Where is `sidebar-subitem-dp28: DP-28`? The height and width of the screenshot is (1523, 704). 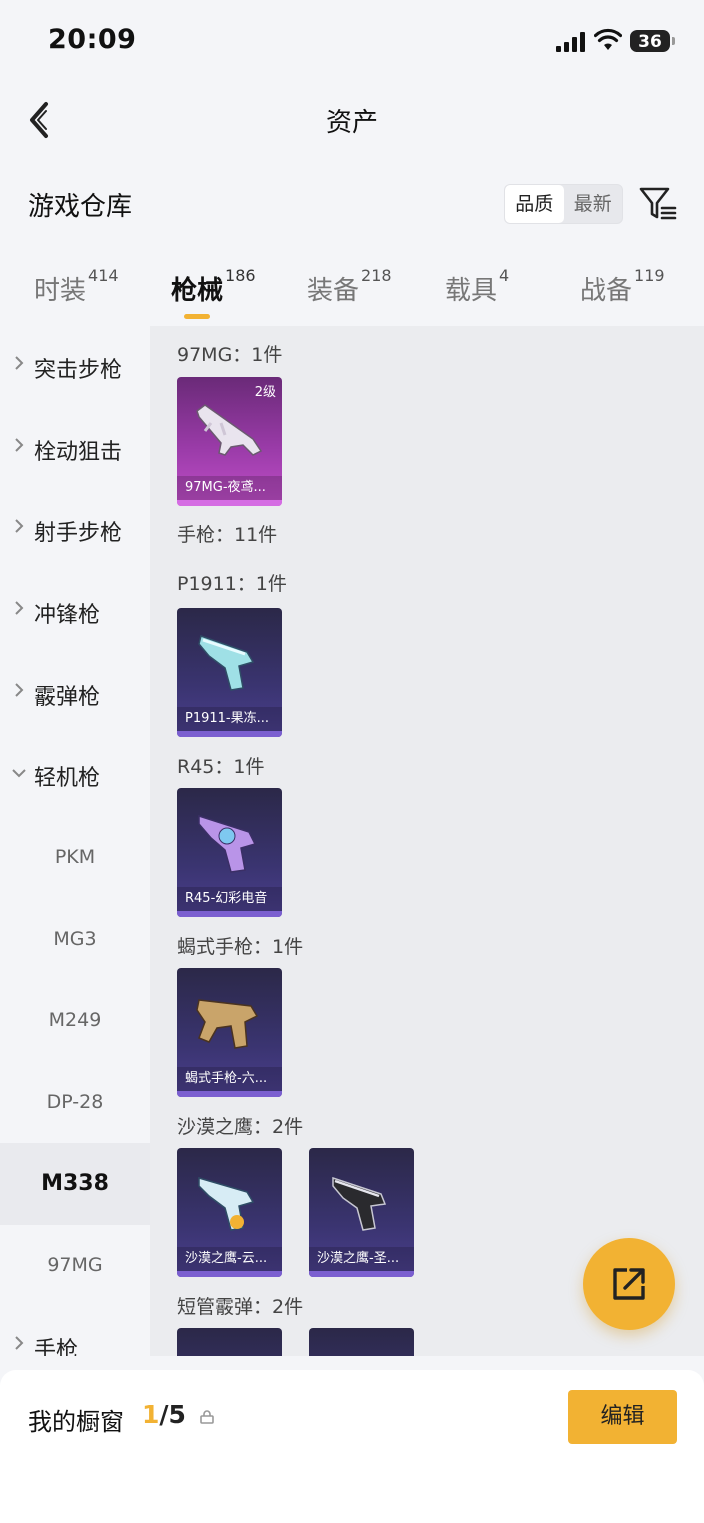 sidebar-subitem-dp28: DP-28 is located at coordinates (75, 1102).